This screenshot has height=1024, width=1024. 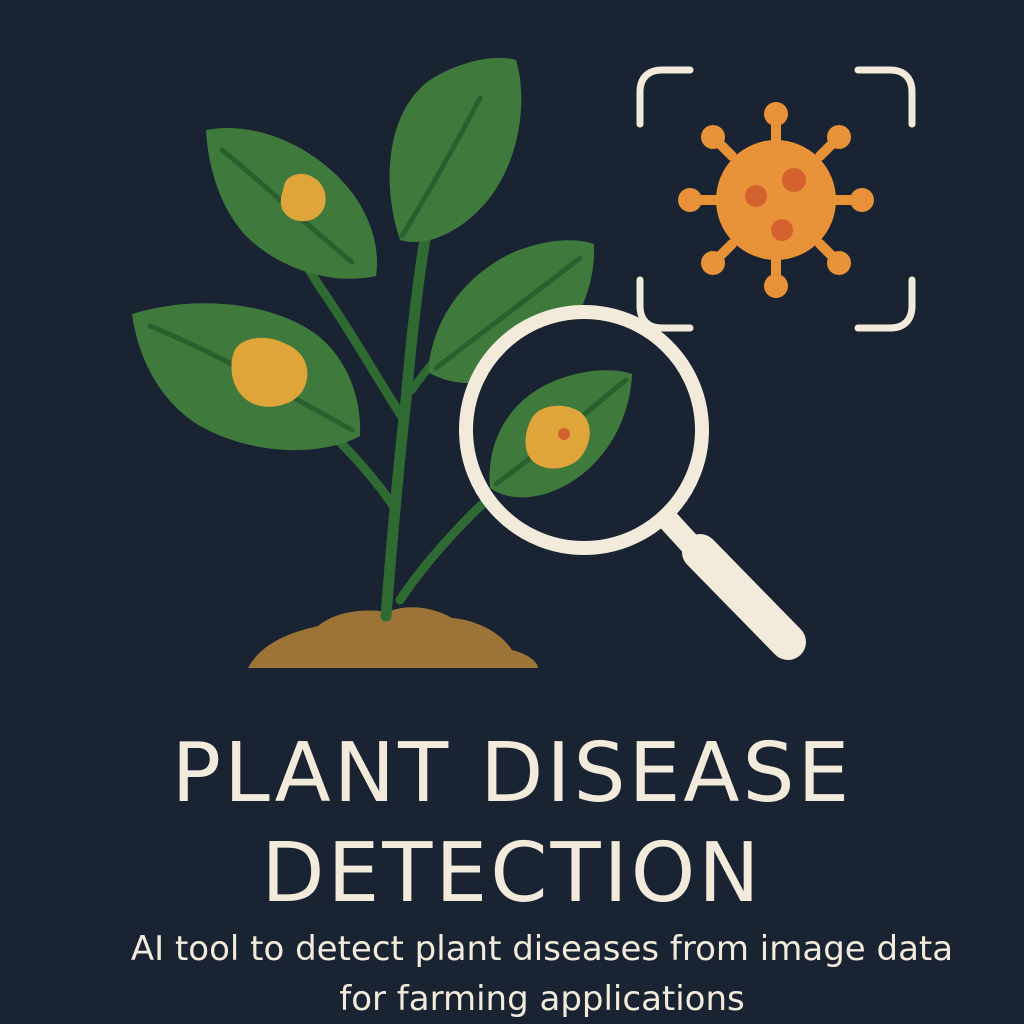 I want to click on title-line-2: DETECTION, so click(x=512, y=873).